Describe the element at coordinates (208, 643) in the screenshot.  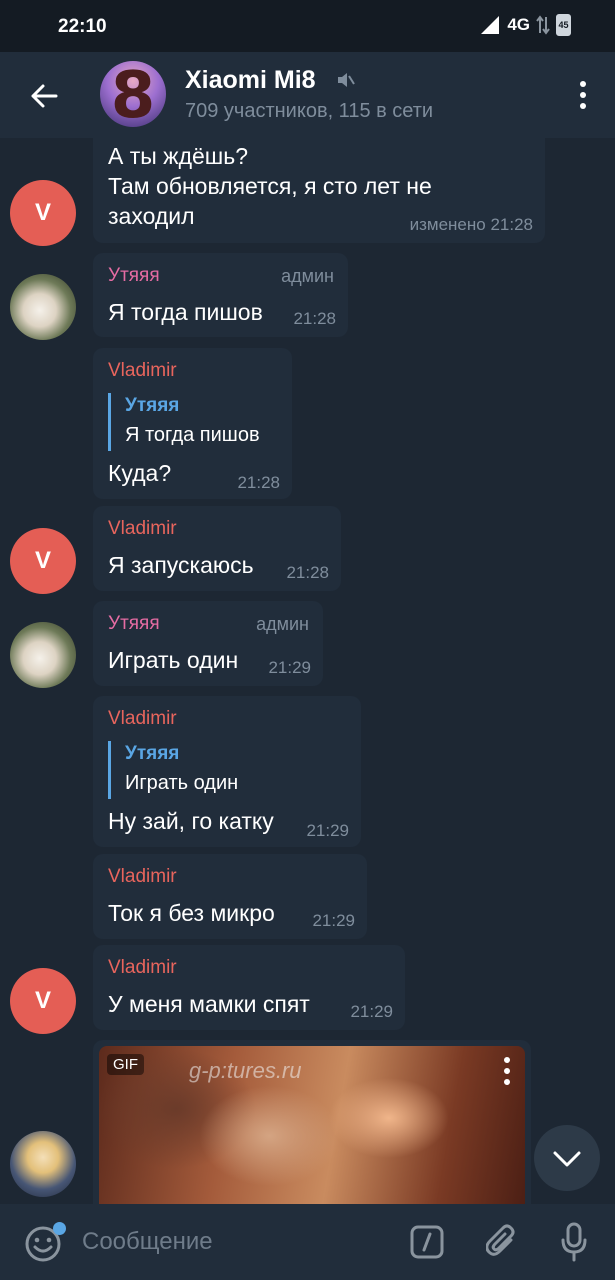
I see `message-bubble: Утяяя админ Играть один 21:29` at that location.